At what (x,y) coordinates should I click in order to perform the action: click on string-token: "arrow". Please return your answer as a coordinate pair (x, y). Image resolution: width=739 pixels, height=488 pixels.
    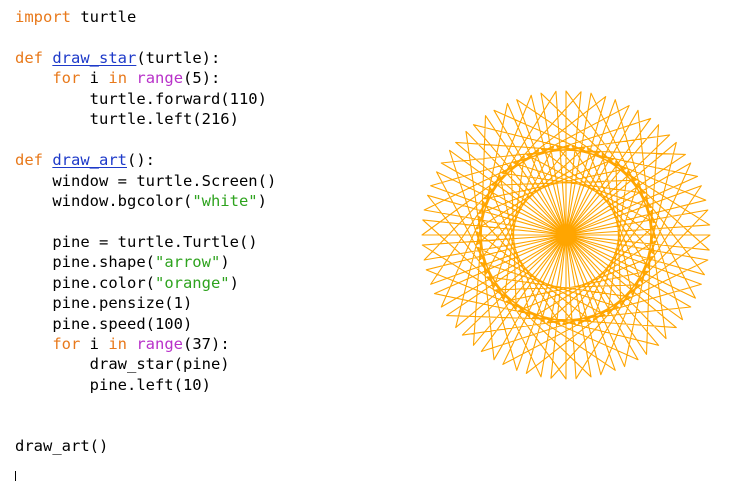
    Looking at the image, I should click on (187, 262).